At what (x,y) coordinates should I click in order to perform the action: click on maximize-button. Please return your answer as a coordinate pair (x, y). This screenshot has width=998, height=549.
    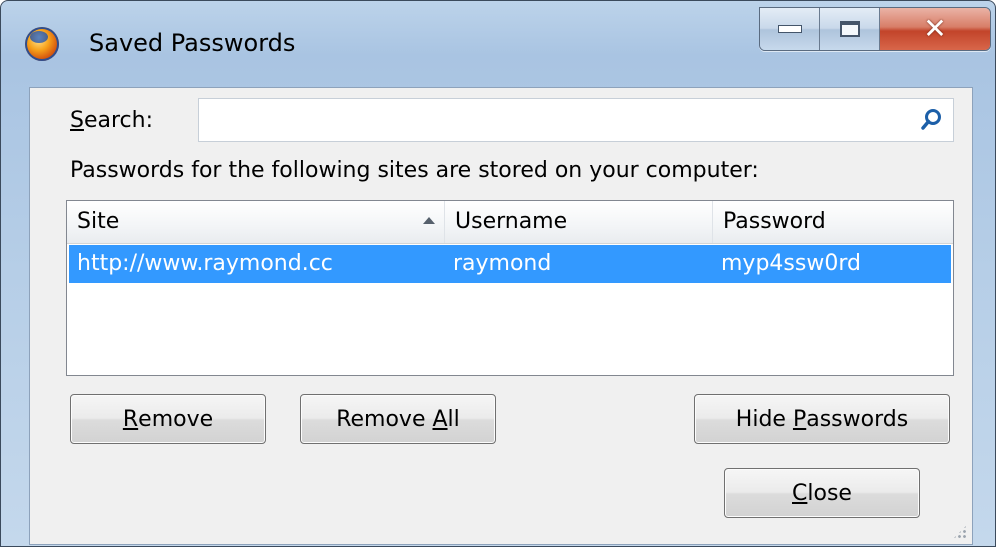
    Looking at the image, I should click on (850, 29).